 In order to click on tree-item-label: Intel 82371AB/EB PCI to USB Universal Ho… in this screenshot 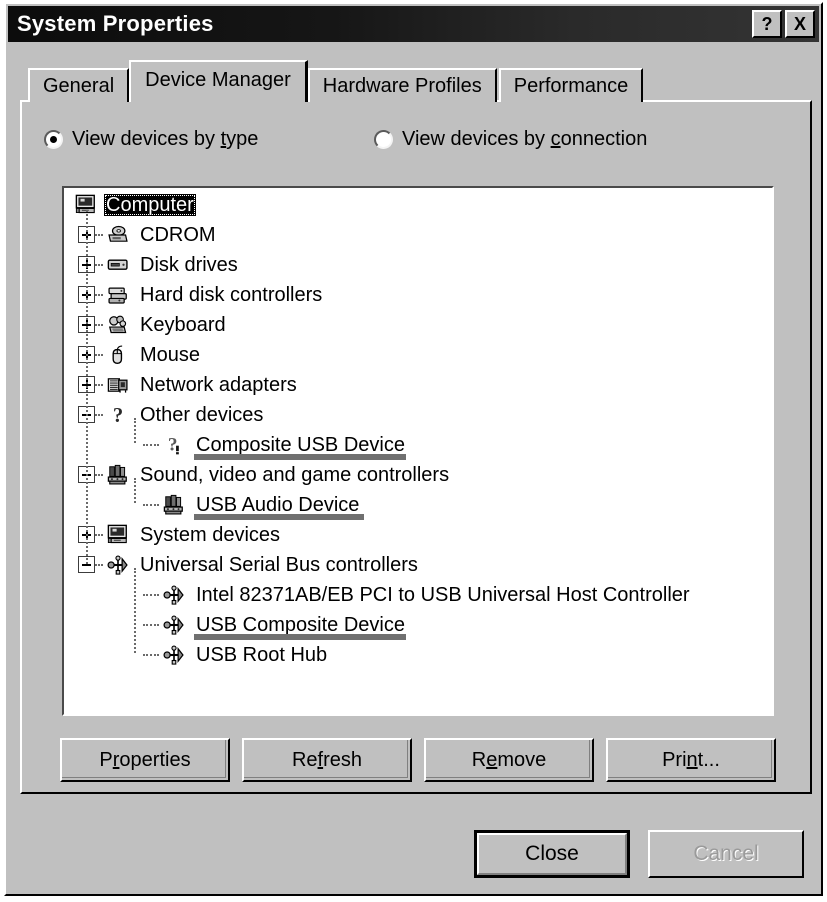, I will do `click(443, 595)`.